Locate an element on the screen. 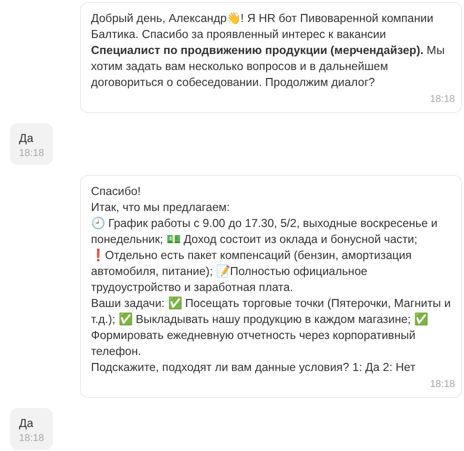  message-text: Итак, что мы предлагаем: is located at coordinates (161, 208).